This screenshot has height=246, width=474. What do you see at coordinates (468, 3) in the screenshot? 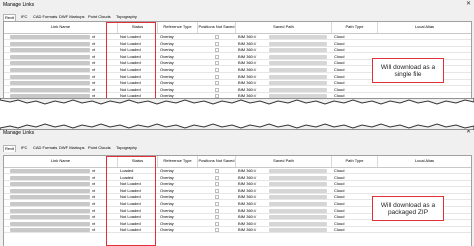
I see `close-icon: ✕` at bounding box center [468, 3].